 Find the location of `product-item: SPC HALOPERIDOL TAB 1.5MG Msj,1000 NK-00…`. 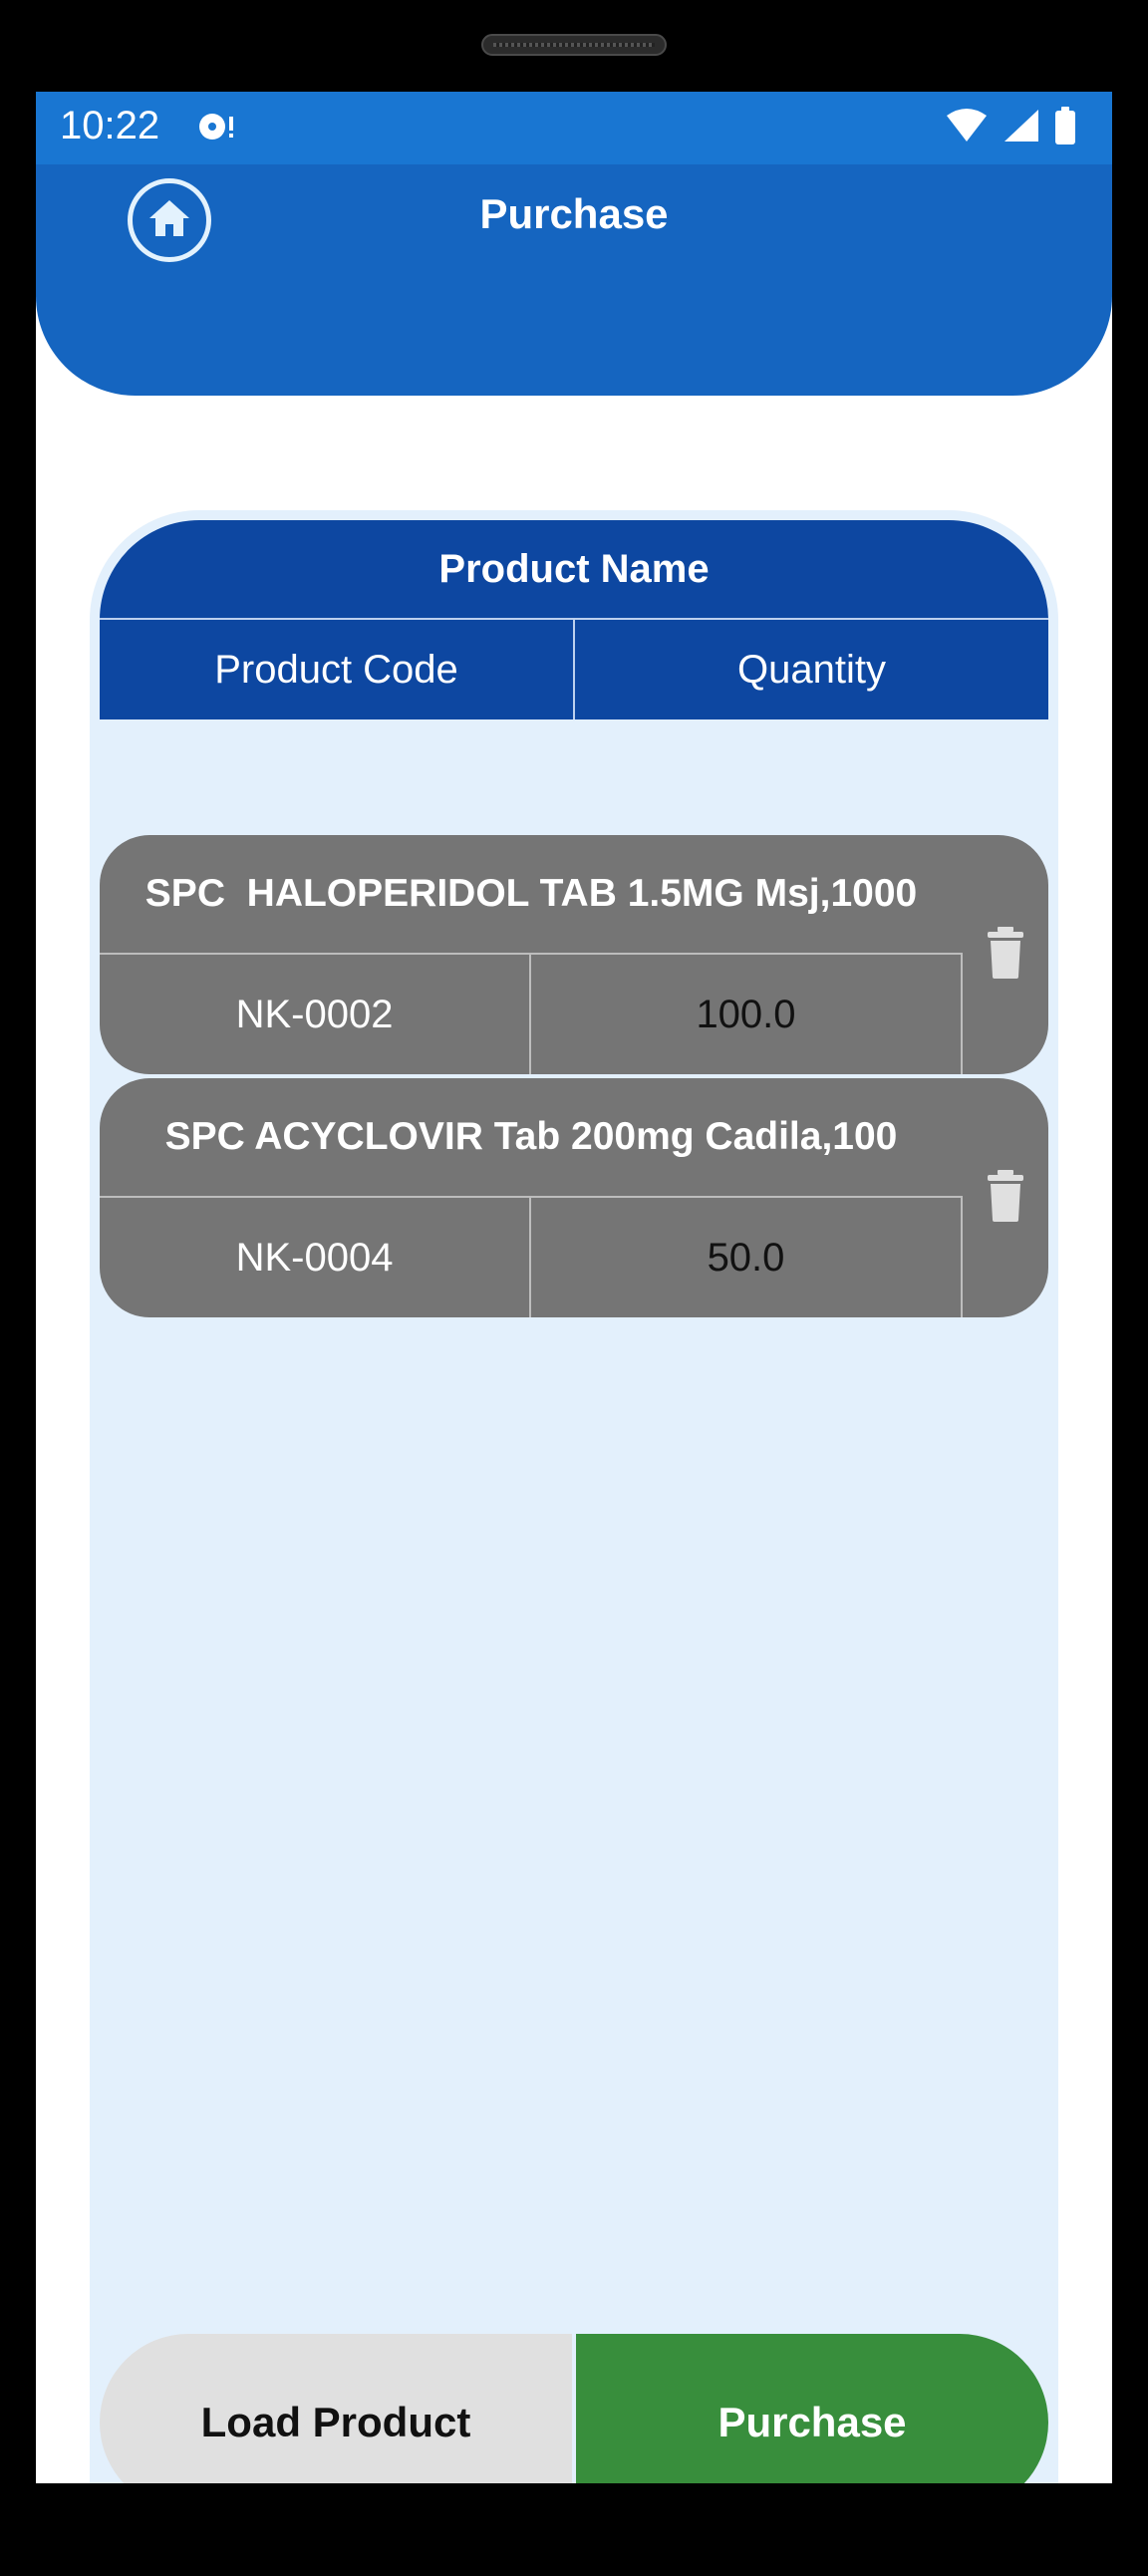

product-item: SPC HALOPERIDOL TAB 1.5MG Msj,1000 NK-00… is located at coordinates (574, 954).